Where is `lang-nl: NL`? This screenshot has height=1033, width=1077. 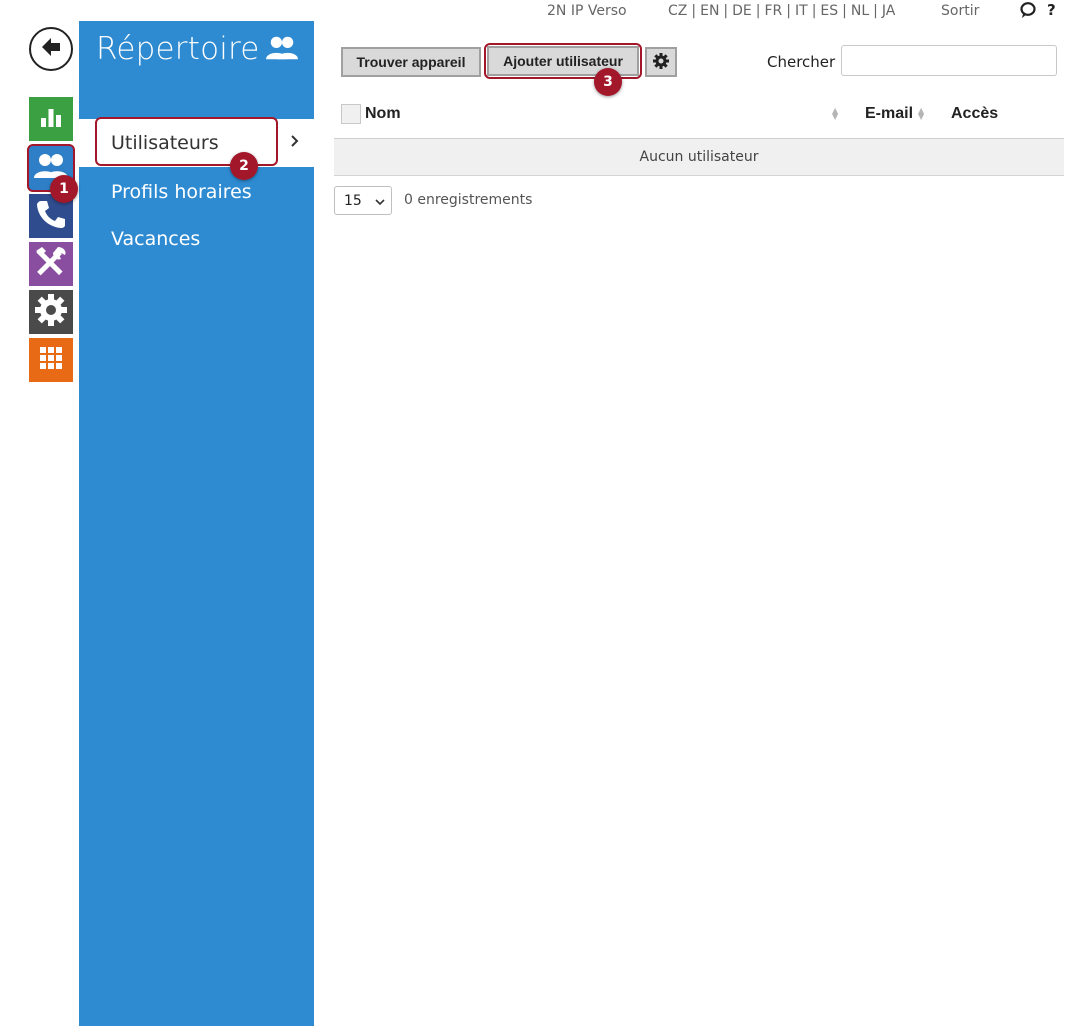 lang-nl: NL is located at coordinates (860, 11).